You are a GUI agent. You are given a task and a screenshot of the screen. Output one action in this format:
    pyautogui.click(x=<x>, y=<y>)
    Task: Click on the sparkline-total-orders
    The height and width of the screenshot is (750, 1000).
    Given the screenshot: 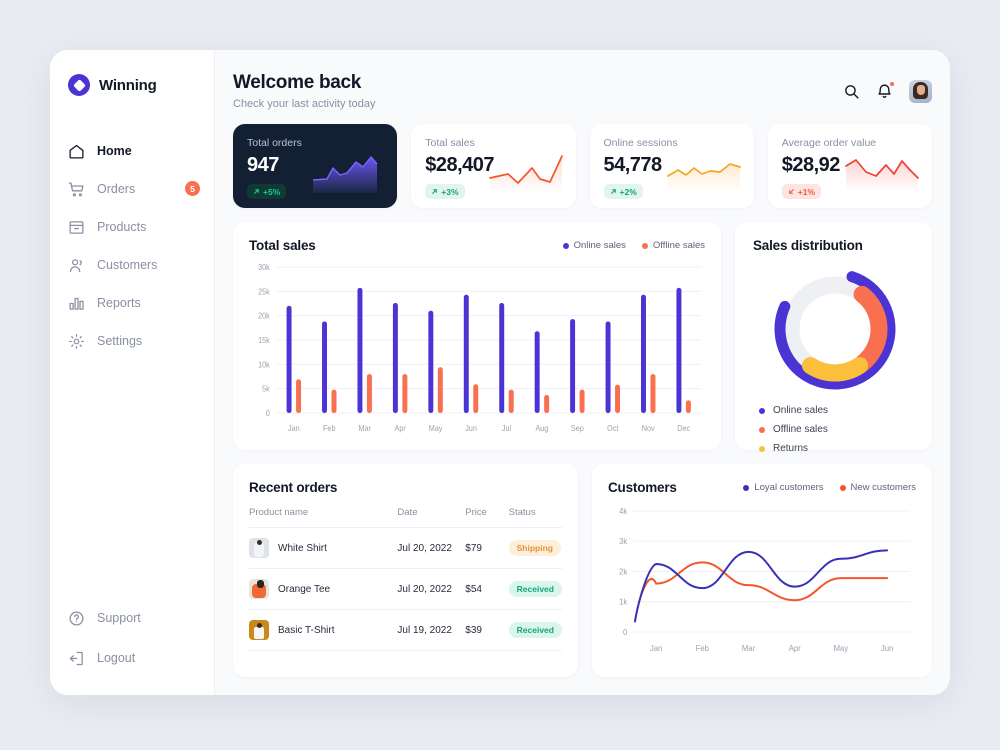 What is the action you would take?
    pyautogui.click(x=345, y=174)
    